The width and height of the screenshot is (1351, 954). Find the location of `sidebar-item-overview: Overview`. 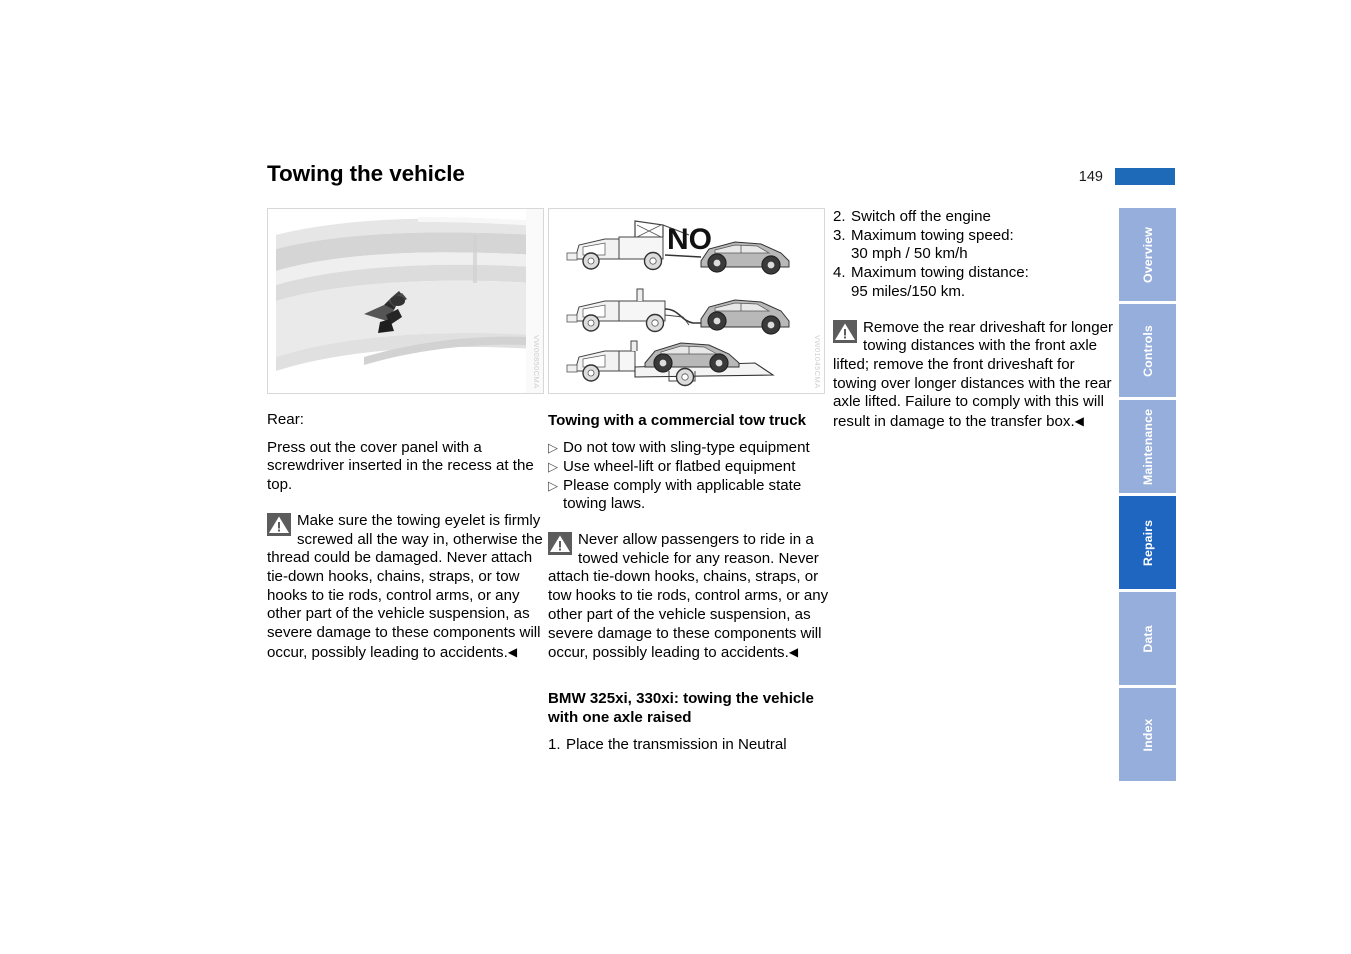

sidebar-item-overview: Overview is located at coordinates (1147, 254).